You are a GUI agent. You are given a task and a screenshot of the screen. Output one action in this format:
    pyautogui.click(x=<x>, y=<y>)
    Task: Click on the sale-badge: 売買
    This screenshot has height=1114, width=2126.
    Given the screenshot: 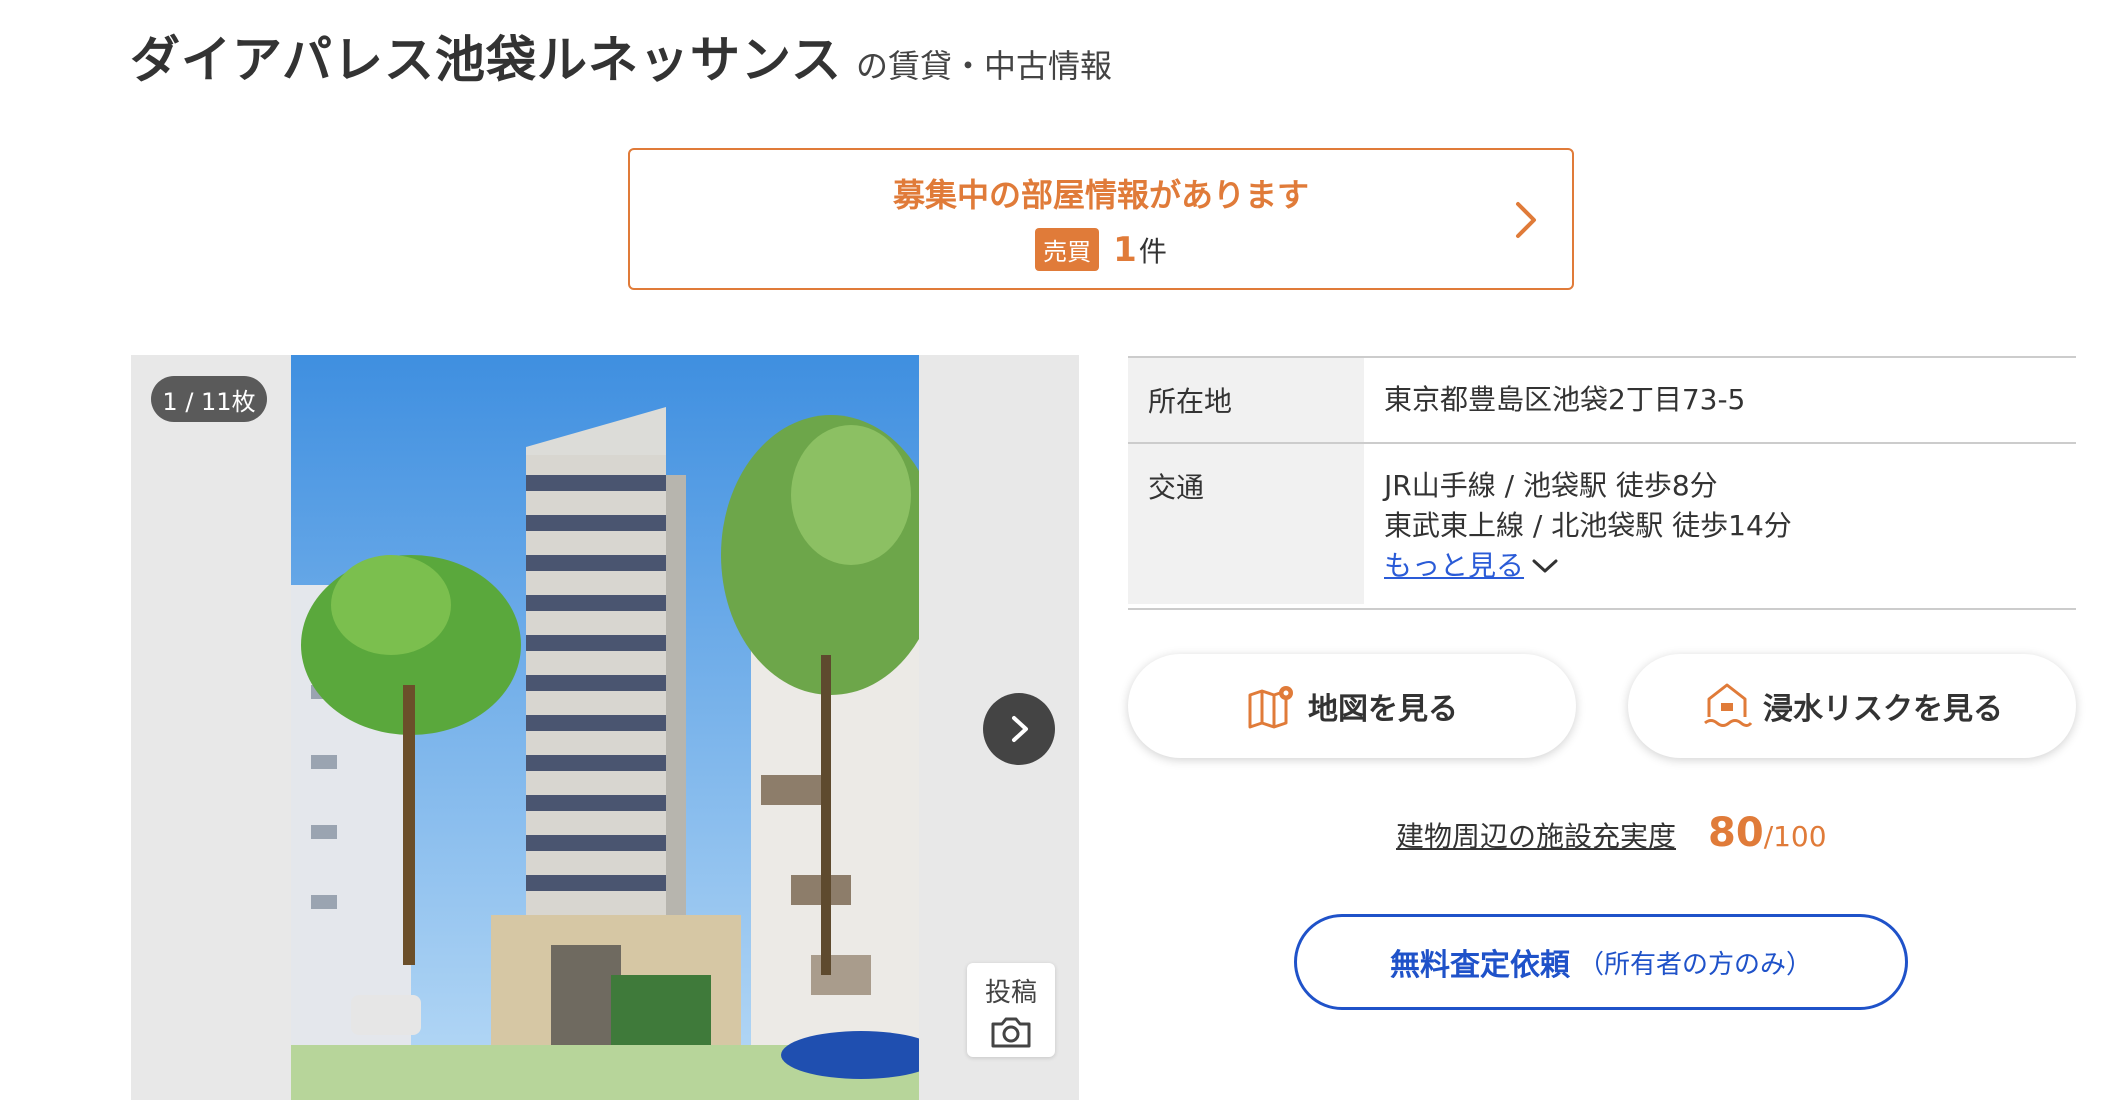 What is the action you would take?
    pyautogui.click(x=1067, y=249)
    